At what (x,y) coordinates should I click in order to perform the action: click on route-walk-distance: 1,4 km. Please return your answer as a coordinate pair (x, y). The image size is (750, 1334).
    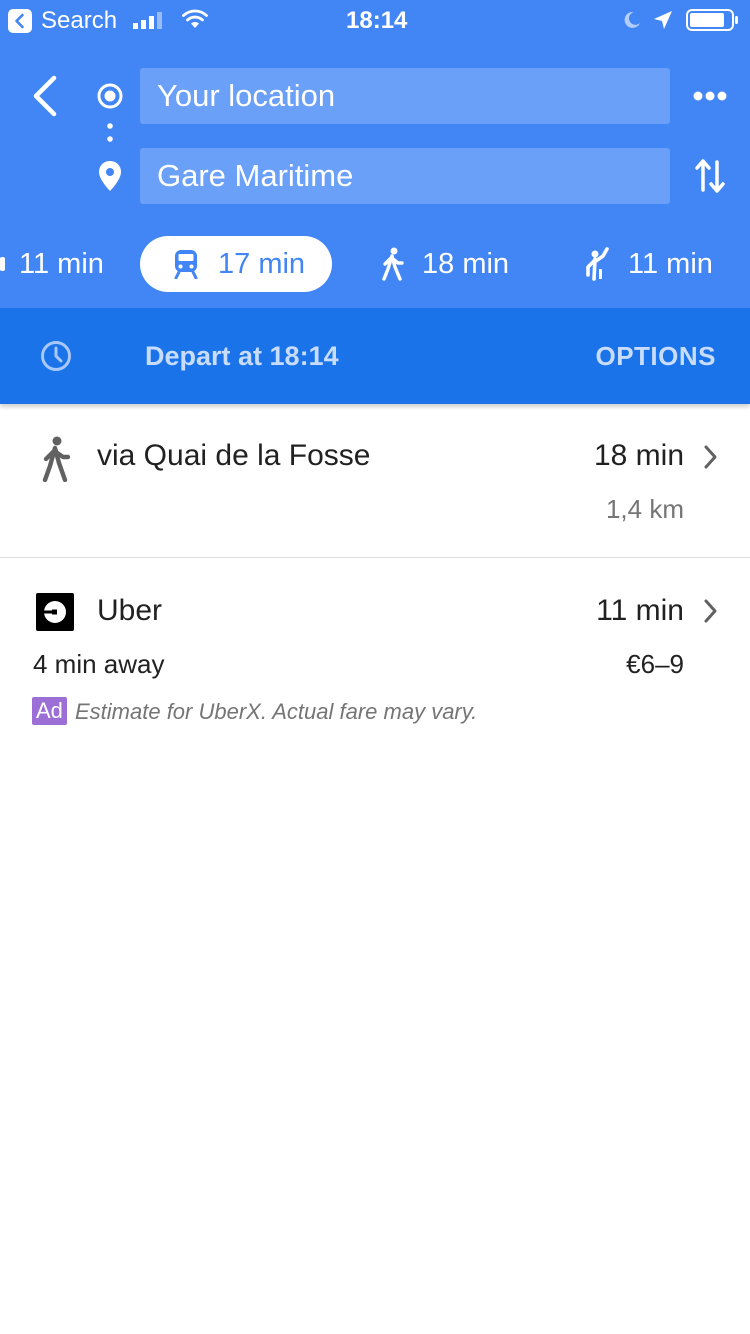
    Looking at the image, I should click on (644, 509).